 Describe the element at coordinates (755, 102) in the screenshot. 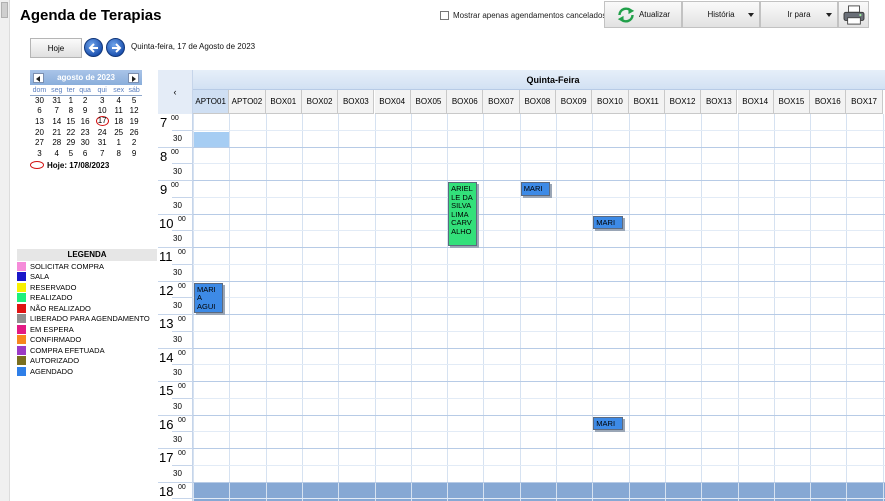

I see `column-header-box14: BOX14` at that location.